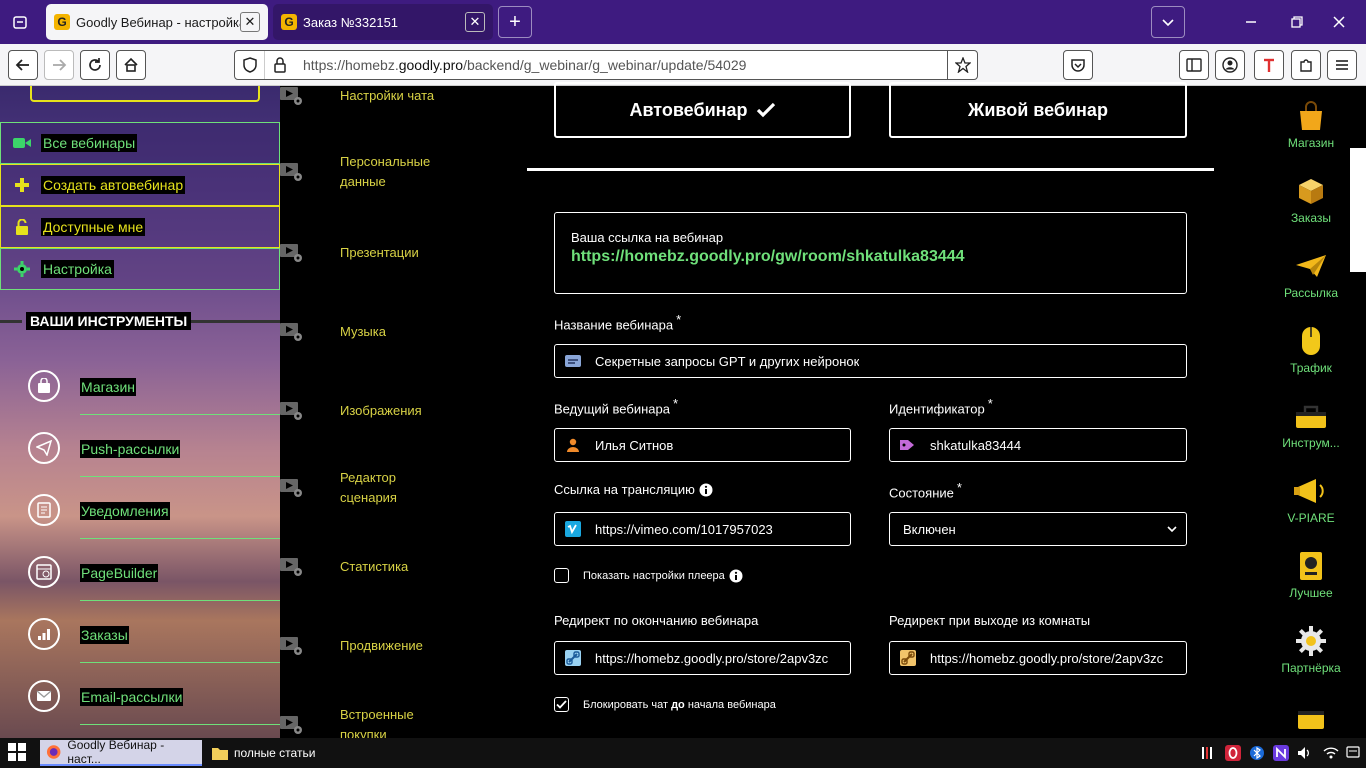  Describe the element at coordinates (1281, 753) in the screenshot. I see `tray-n-app-icon` at that location.